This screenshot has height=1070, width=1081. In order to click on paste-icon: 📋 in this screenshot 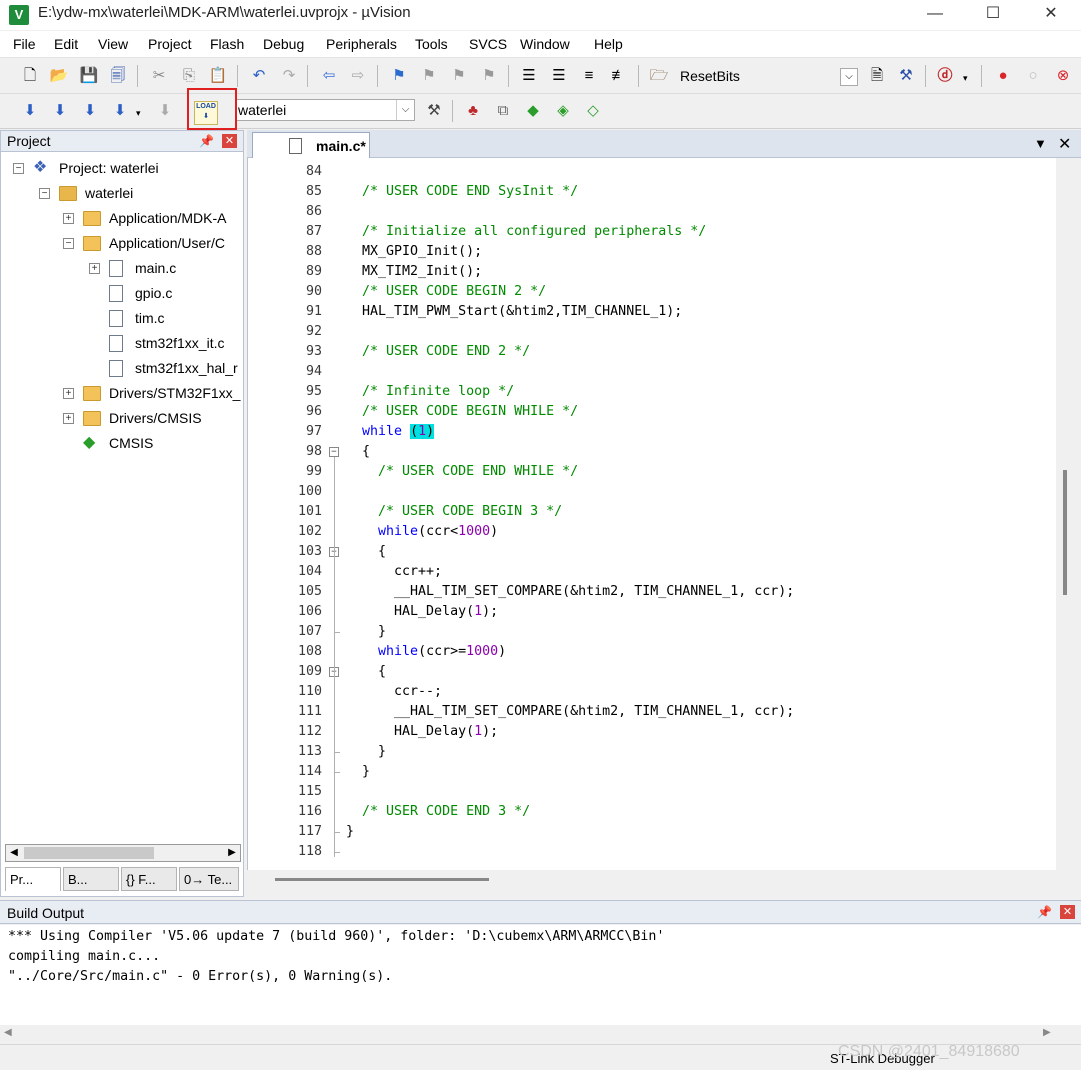, I will do `click(218, 76)`.